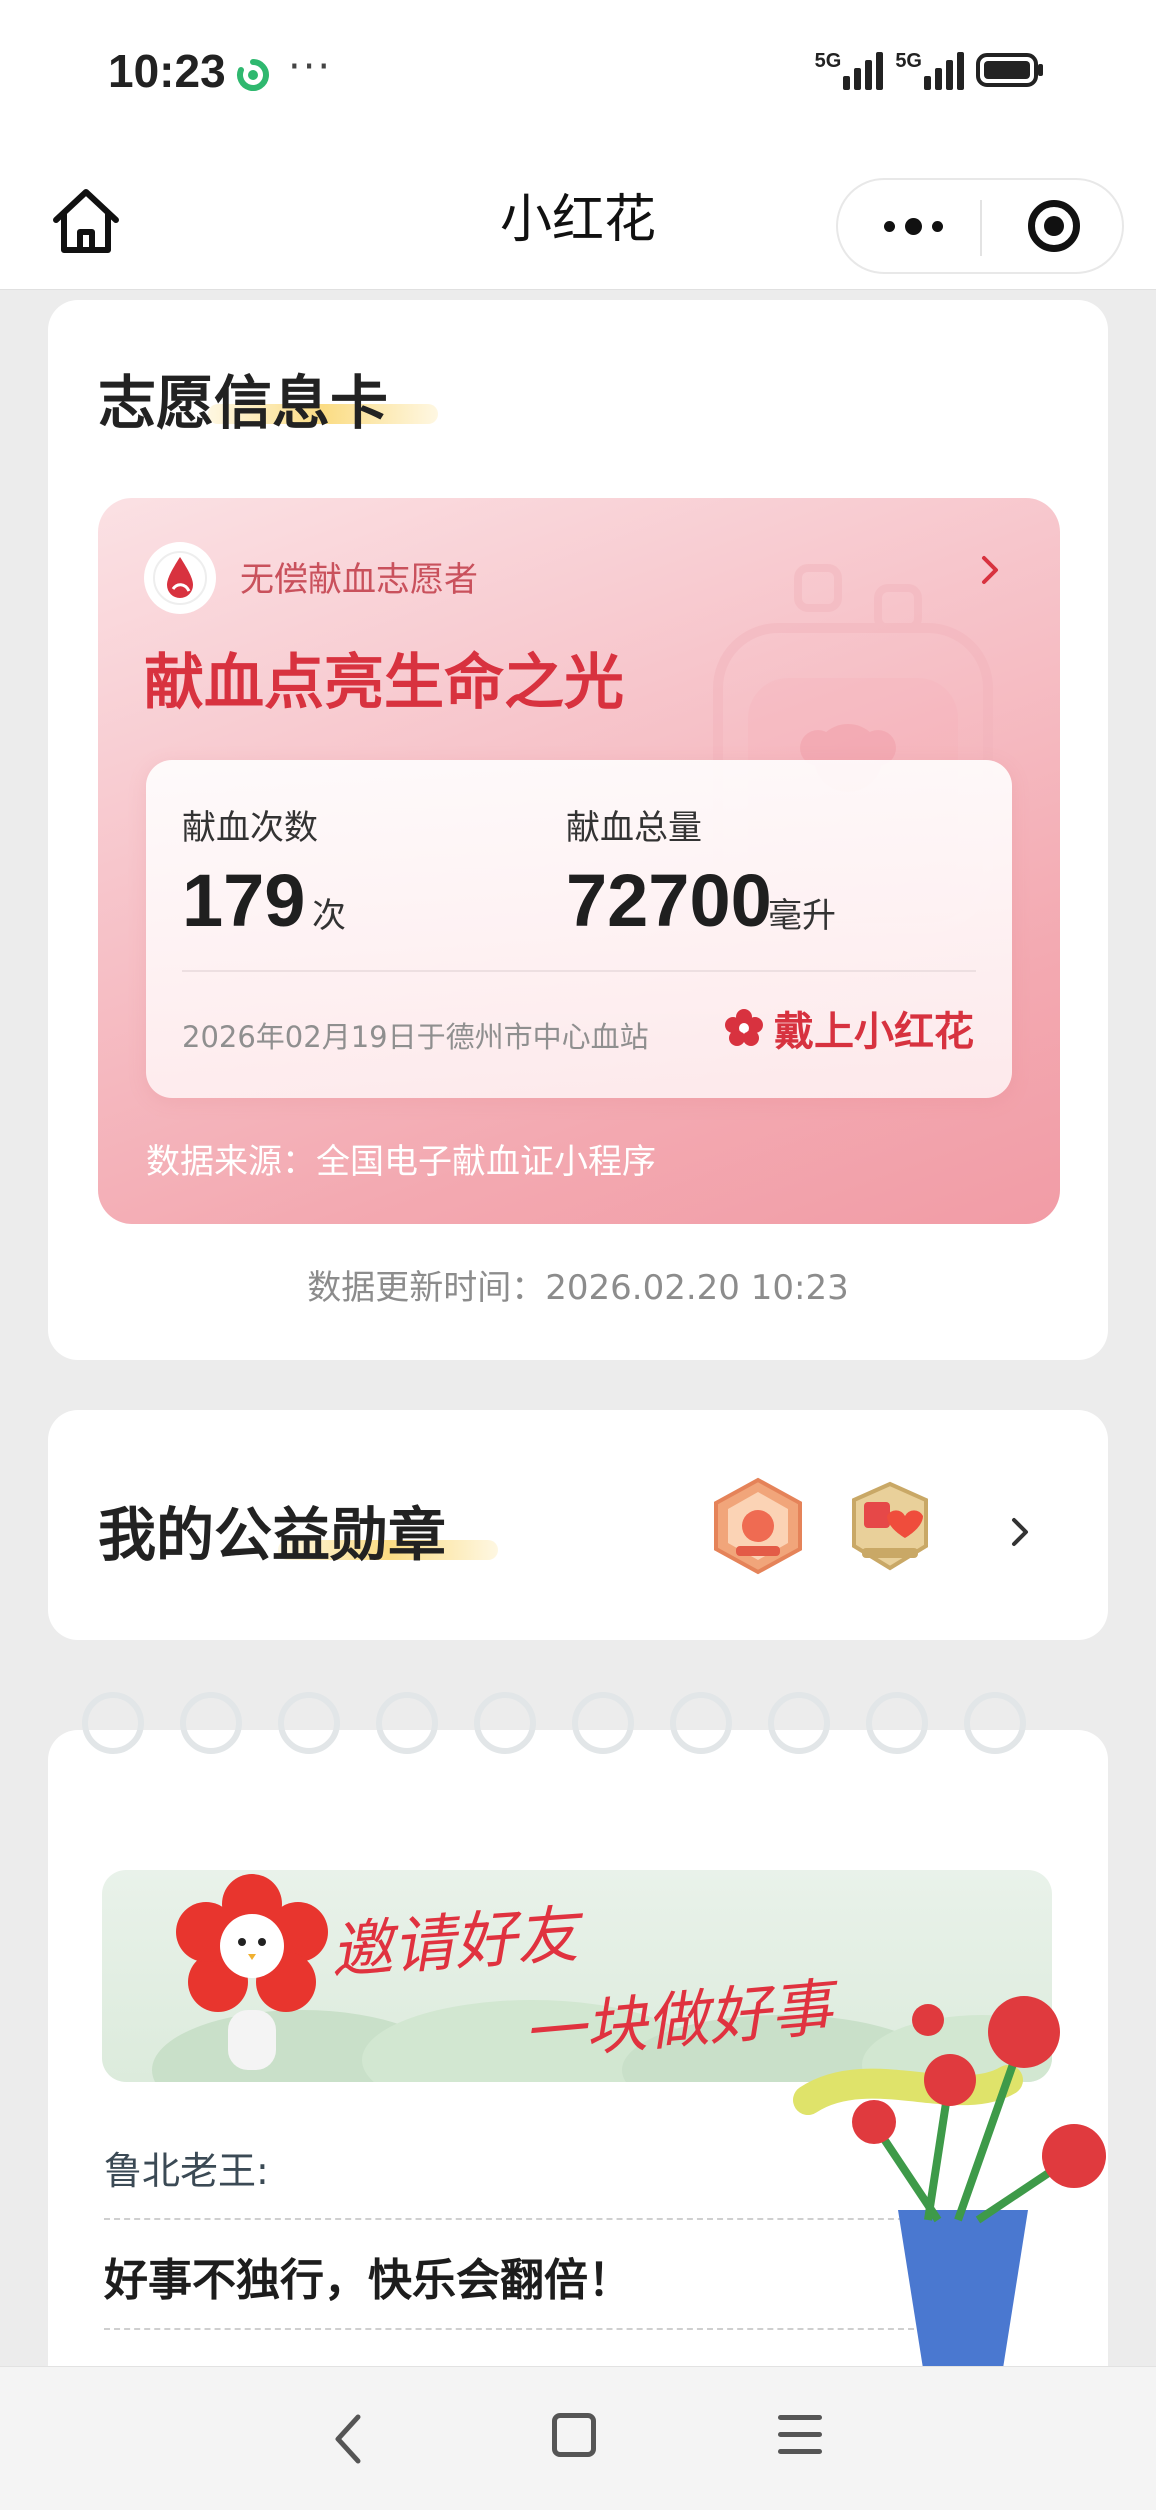 The height and width of the screenshot is (2510, 1156). Describe the element at coordinates (272, 1535) in the screenshot. I see `section-title: 我的公益勋章` at that location.